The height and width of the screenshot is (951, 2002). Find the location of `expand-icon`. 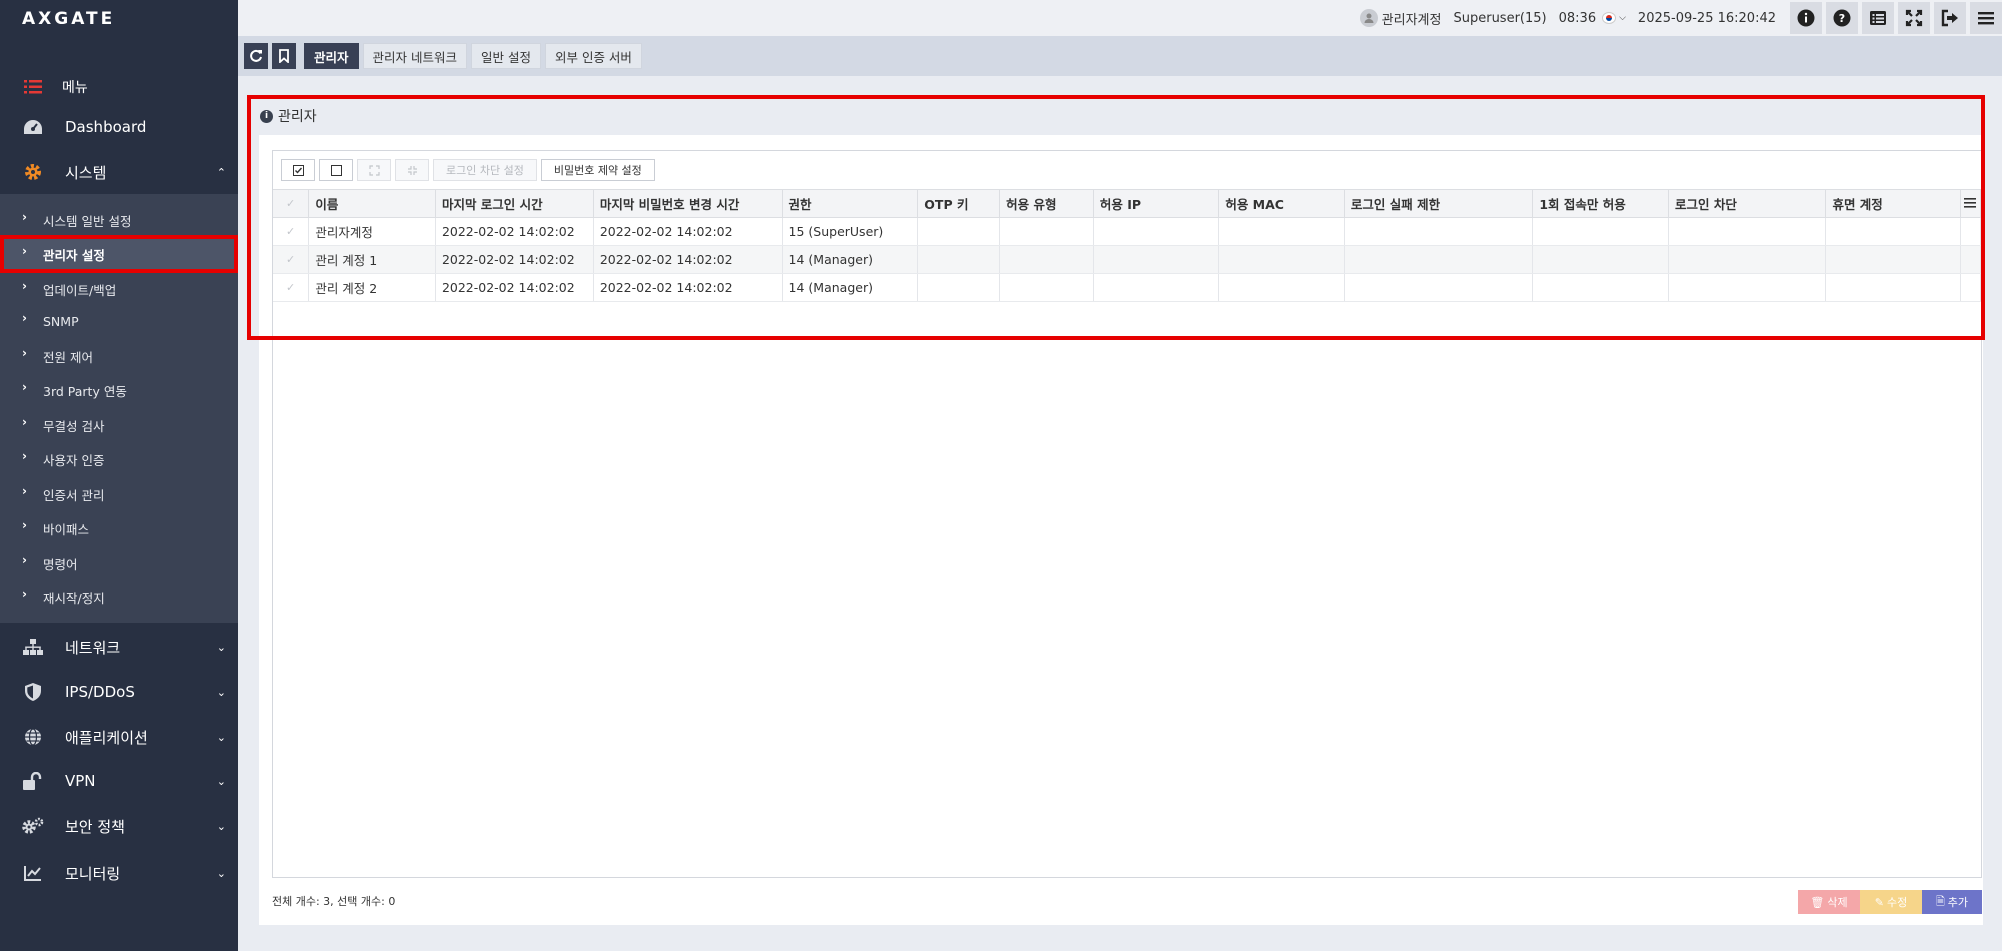

expand-icon is located at coordinates (374, 170).